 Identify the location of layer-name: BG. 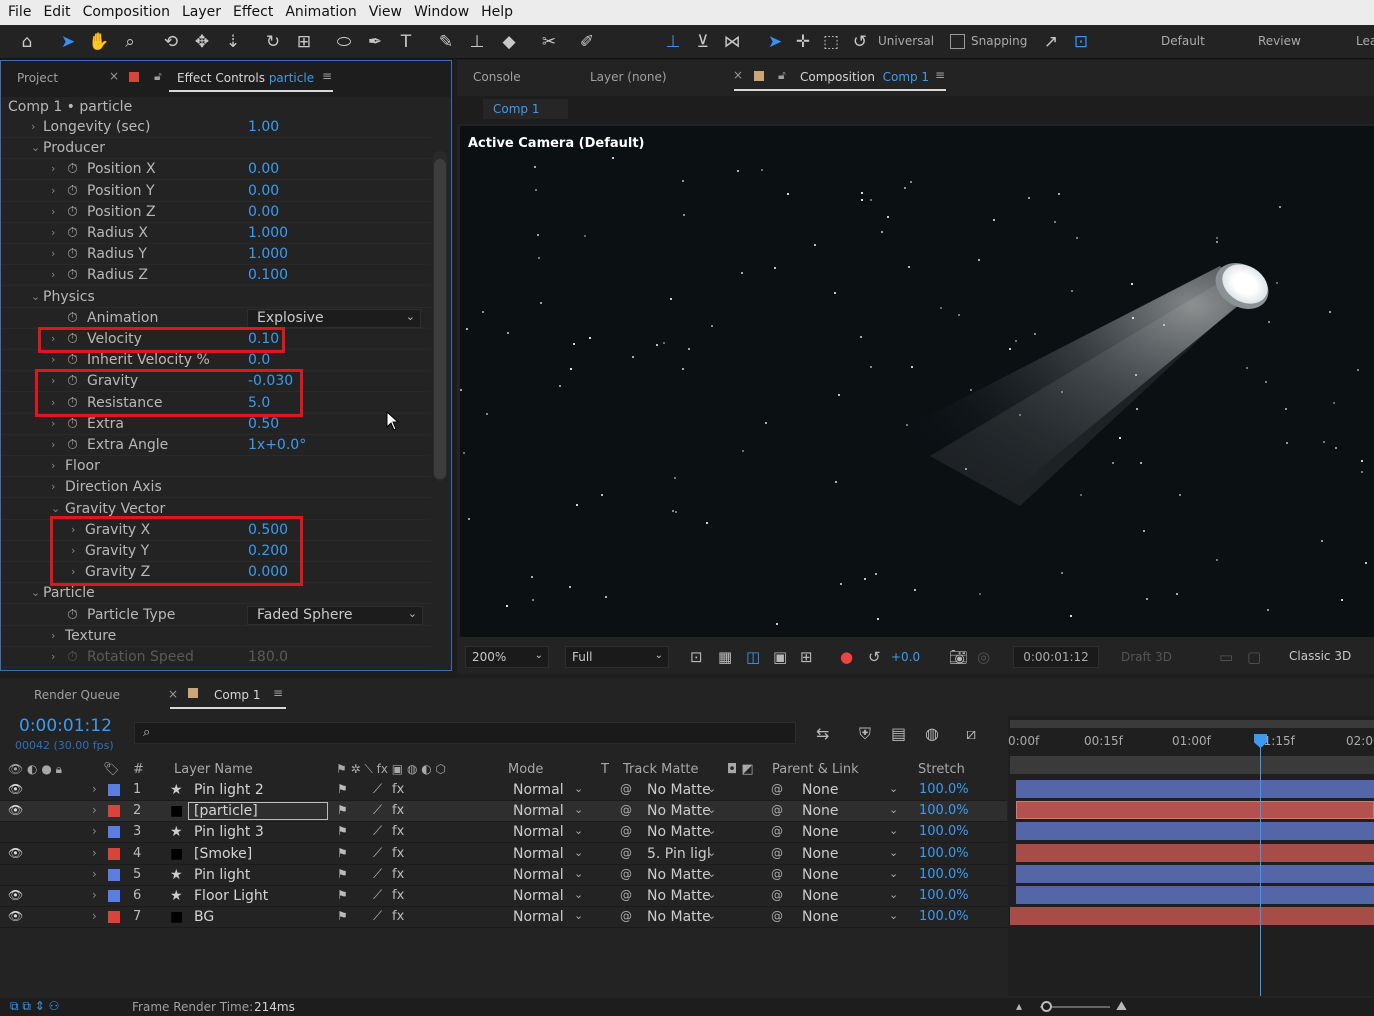
(204, 917).